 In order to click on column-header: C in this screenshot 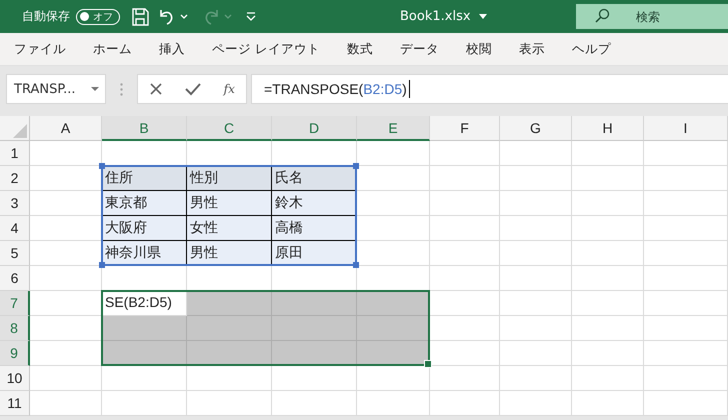, I will do `click(229, 128)`.